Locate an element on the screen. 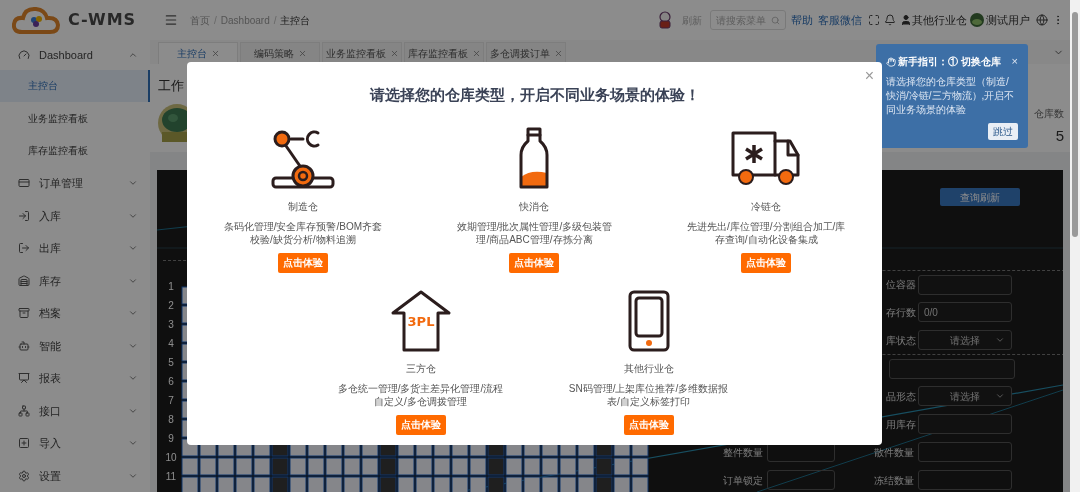 This screenshot has height=492, width=1080. robot-arm-icon is located at coordinates (302, 159).